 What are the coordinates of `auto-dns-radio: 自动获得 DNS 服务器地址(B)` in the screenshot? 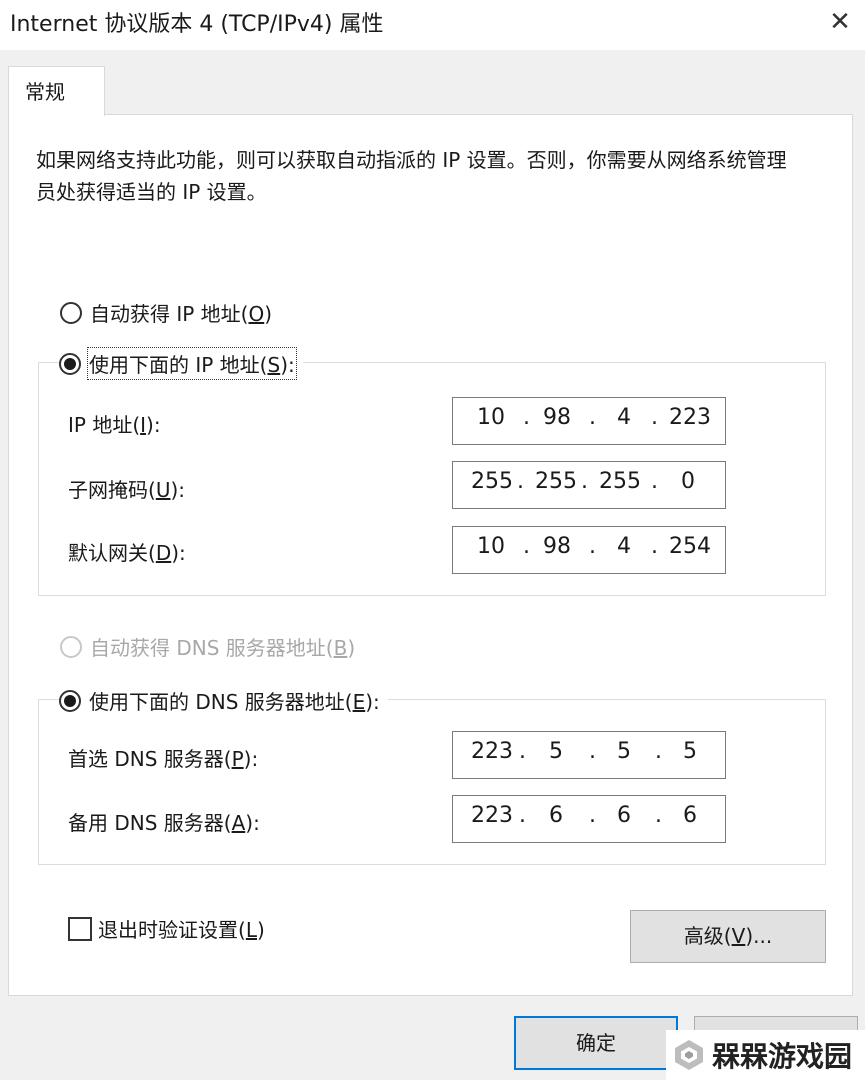 It's located at (207, 646).